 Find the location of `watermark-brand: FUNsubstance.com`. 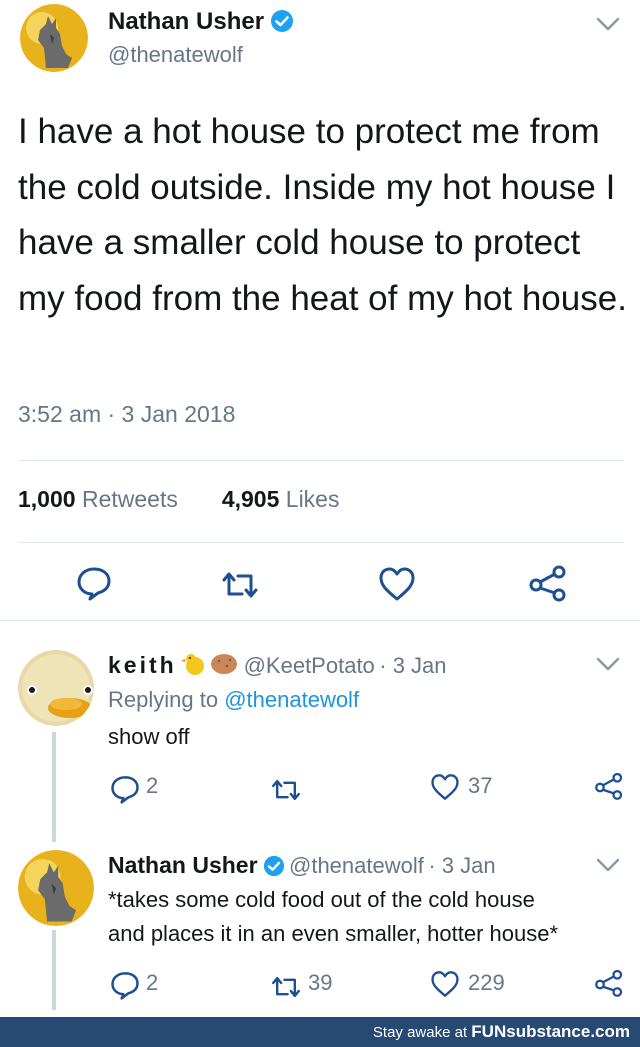

watermark-brand: FUNsubstance.com is located at coordinates (550, 1031).